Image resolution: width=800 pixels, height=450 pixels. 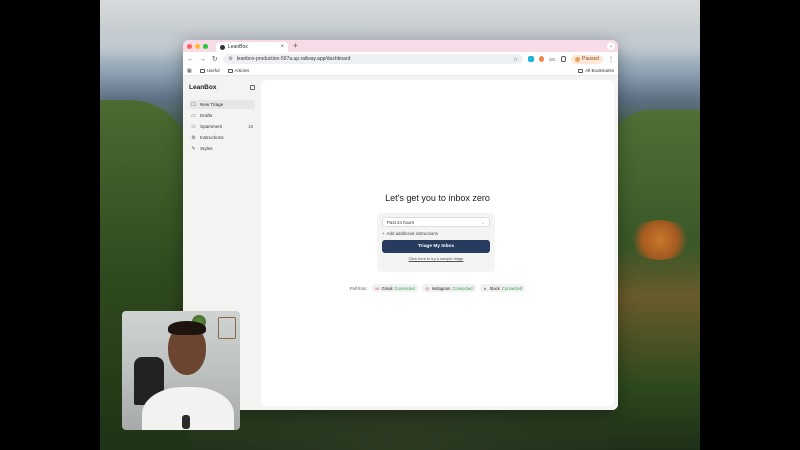 What do you see at coordinates (222, 115) in the screenshot?
I see `sidebar-item-drafts: ▭ Drafts` at bounding box center [222, 115].